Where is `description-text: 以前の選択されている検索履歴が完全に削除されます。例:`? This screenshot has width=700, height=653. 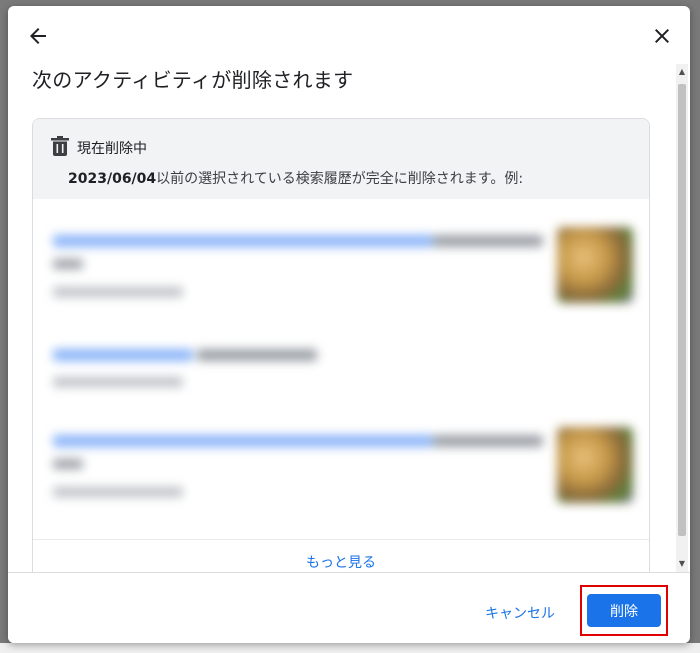 description-text: 以前の選択されている検索履歴が完全に削除されます。例: is located at coordinates (340, 179).